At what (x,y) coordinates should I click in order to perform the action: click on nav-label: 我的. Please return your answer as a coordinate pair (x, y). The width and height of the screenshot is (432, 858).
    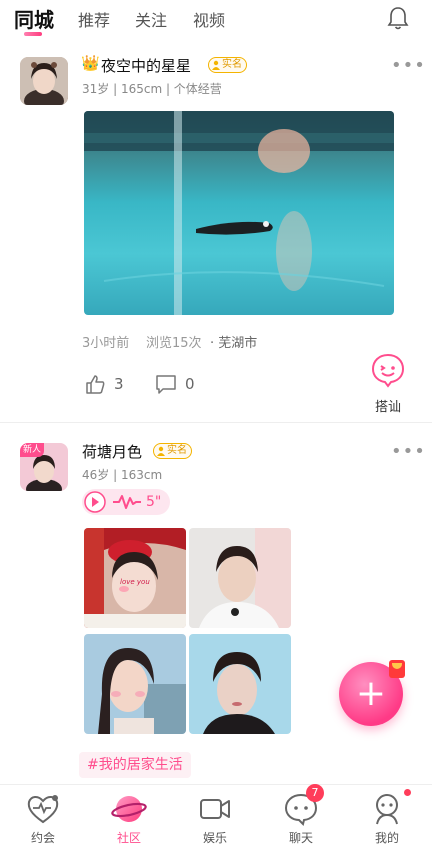
    Looking at the image, I should click on (386, 838).